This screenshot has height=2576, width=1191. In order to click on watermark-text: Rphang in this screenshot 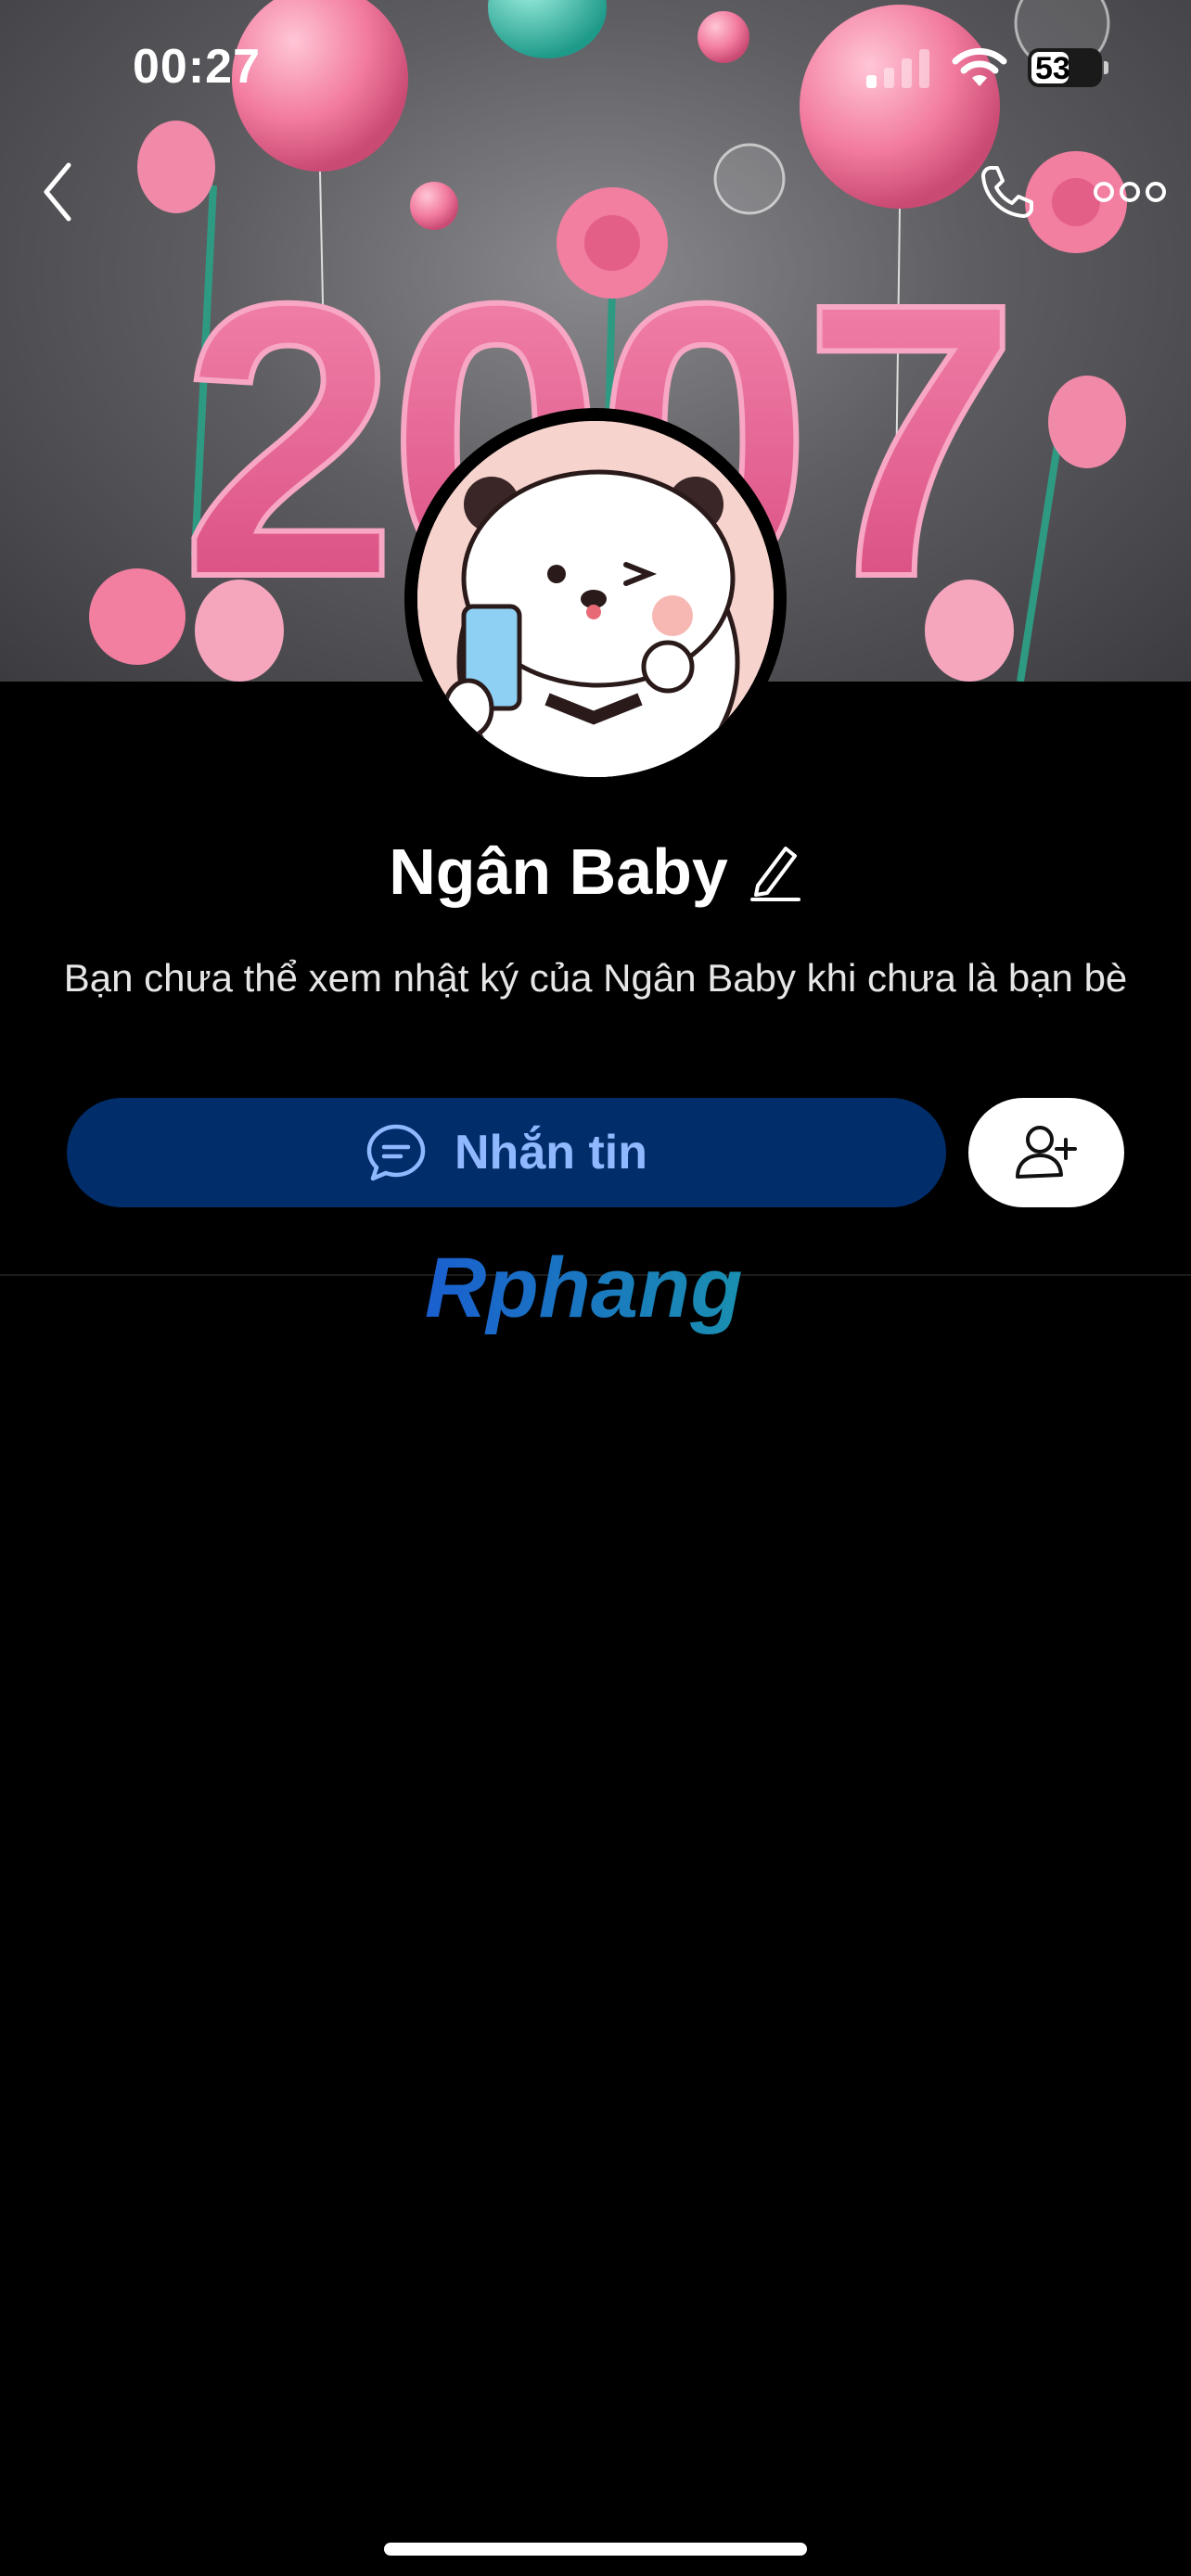, I will do `click(584, 1288)`.